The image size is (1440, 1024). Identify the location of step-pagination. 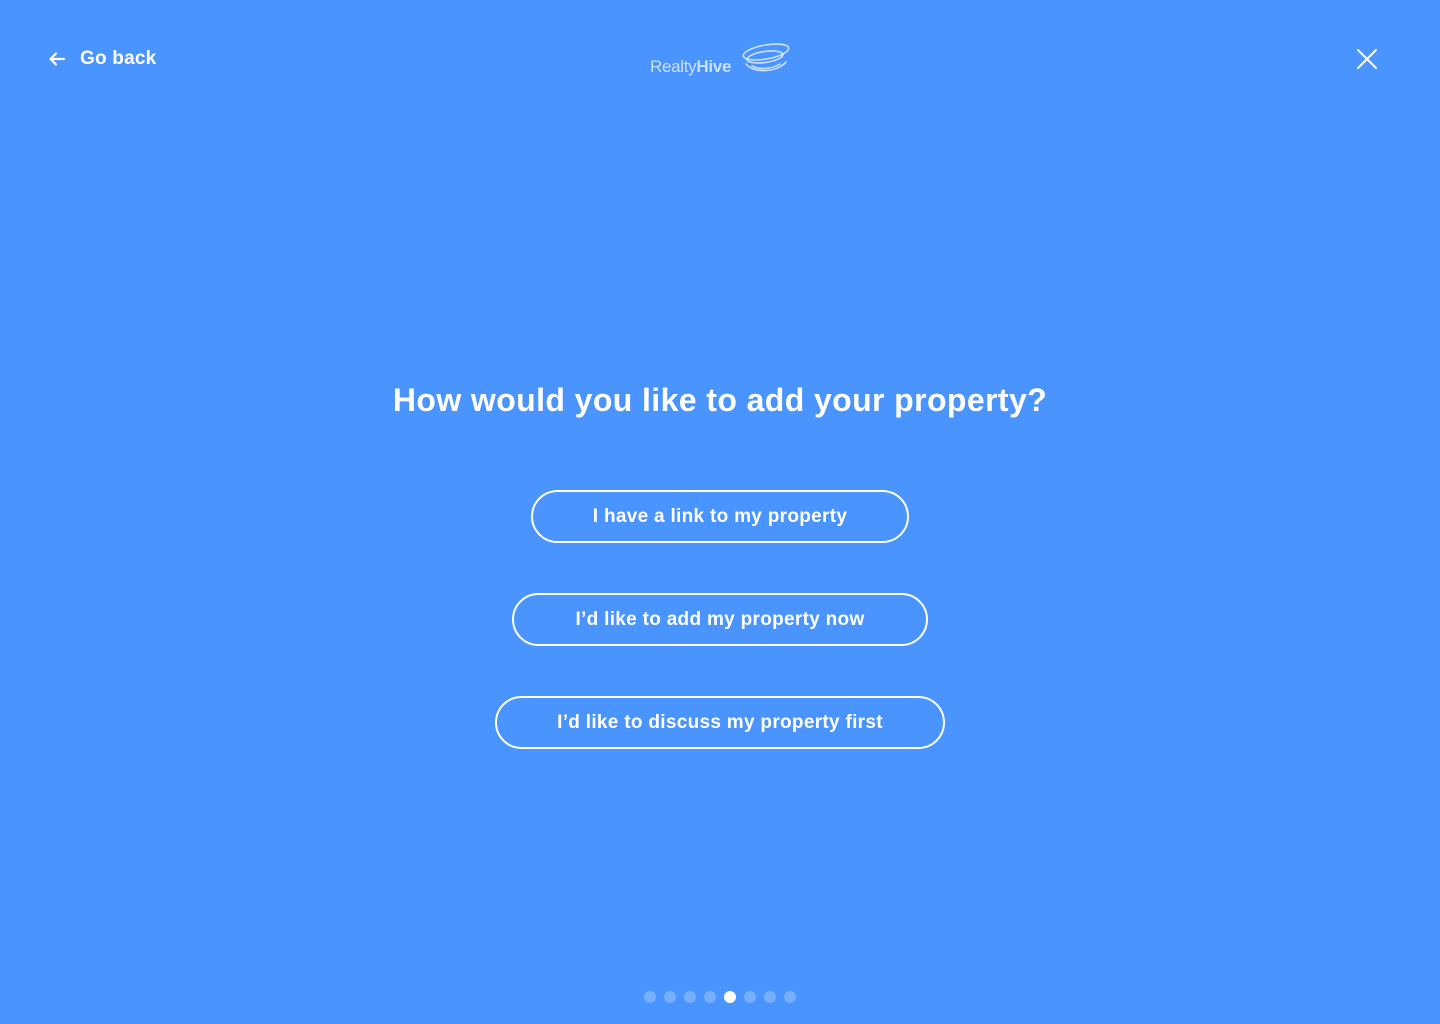
(720, 997).